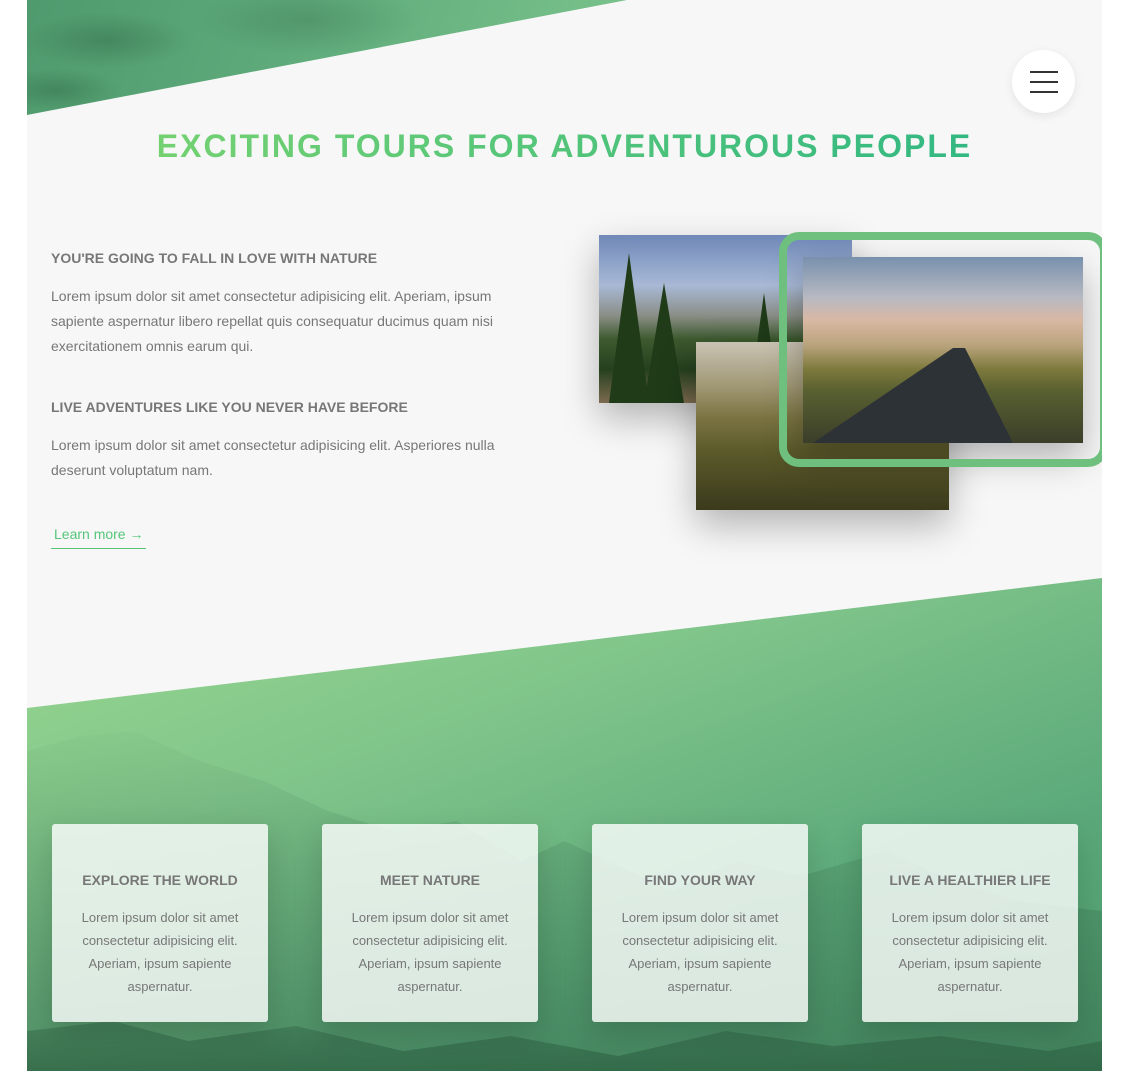 The image size is (1127, 1071). What do you see at coordinates (214, 258) in the screenshot?
I see `about-heading-1: YOU'RE GOING TO FALL IN LOVE WITH NATURE` at bounding box center [214, 258].